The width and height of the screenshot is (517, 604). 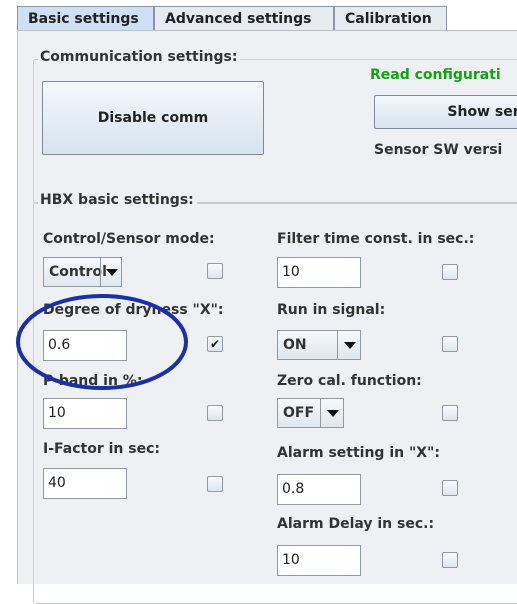 I want to click on annotation-circle, so click(x=102, y=342).